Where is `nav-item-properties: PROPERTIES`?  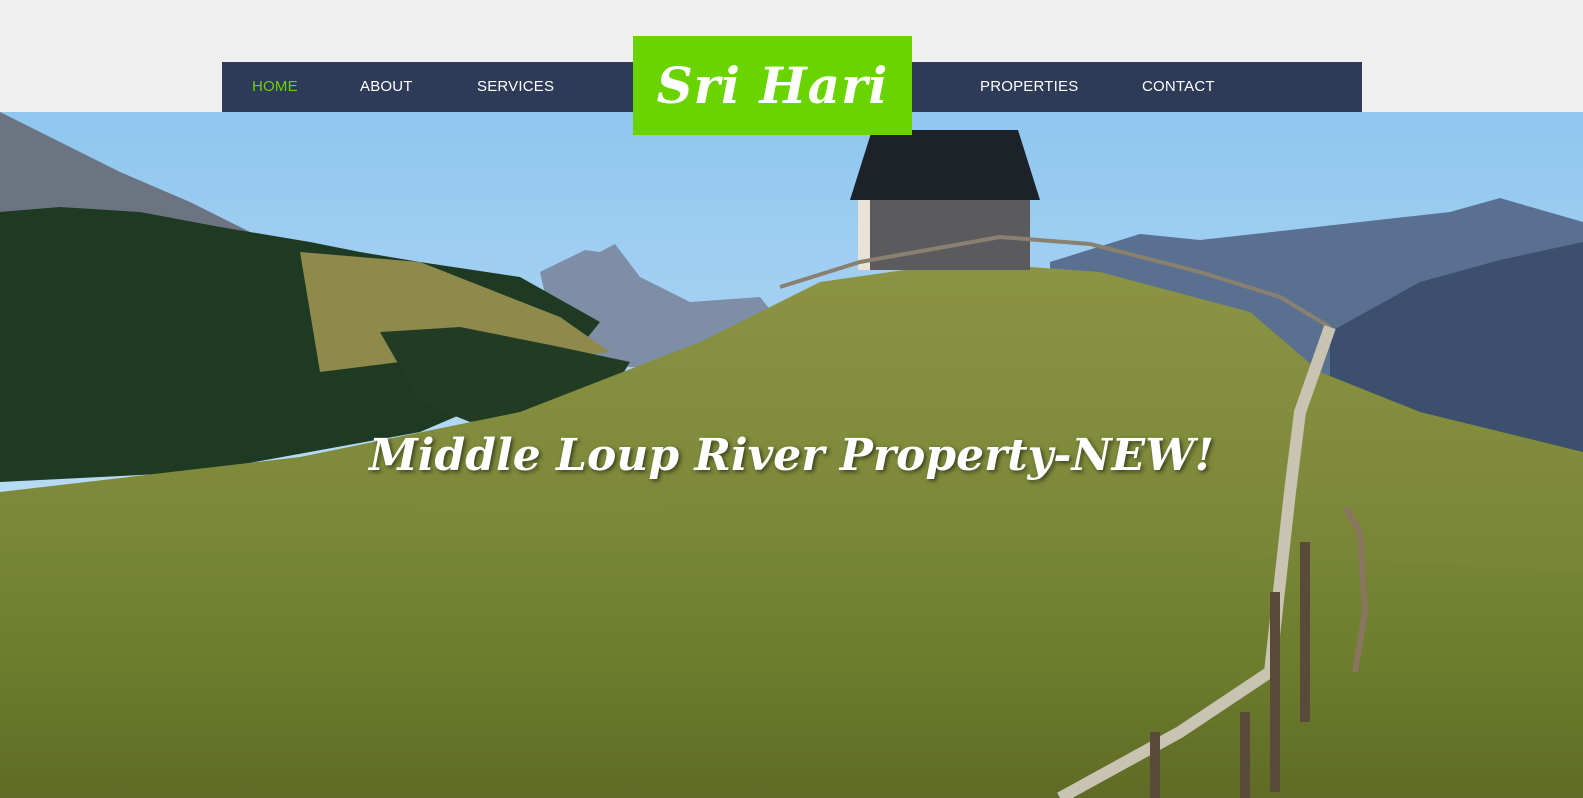
nav-item-properties: PROPERTIES is located at coordinates (1029, 87).